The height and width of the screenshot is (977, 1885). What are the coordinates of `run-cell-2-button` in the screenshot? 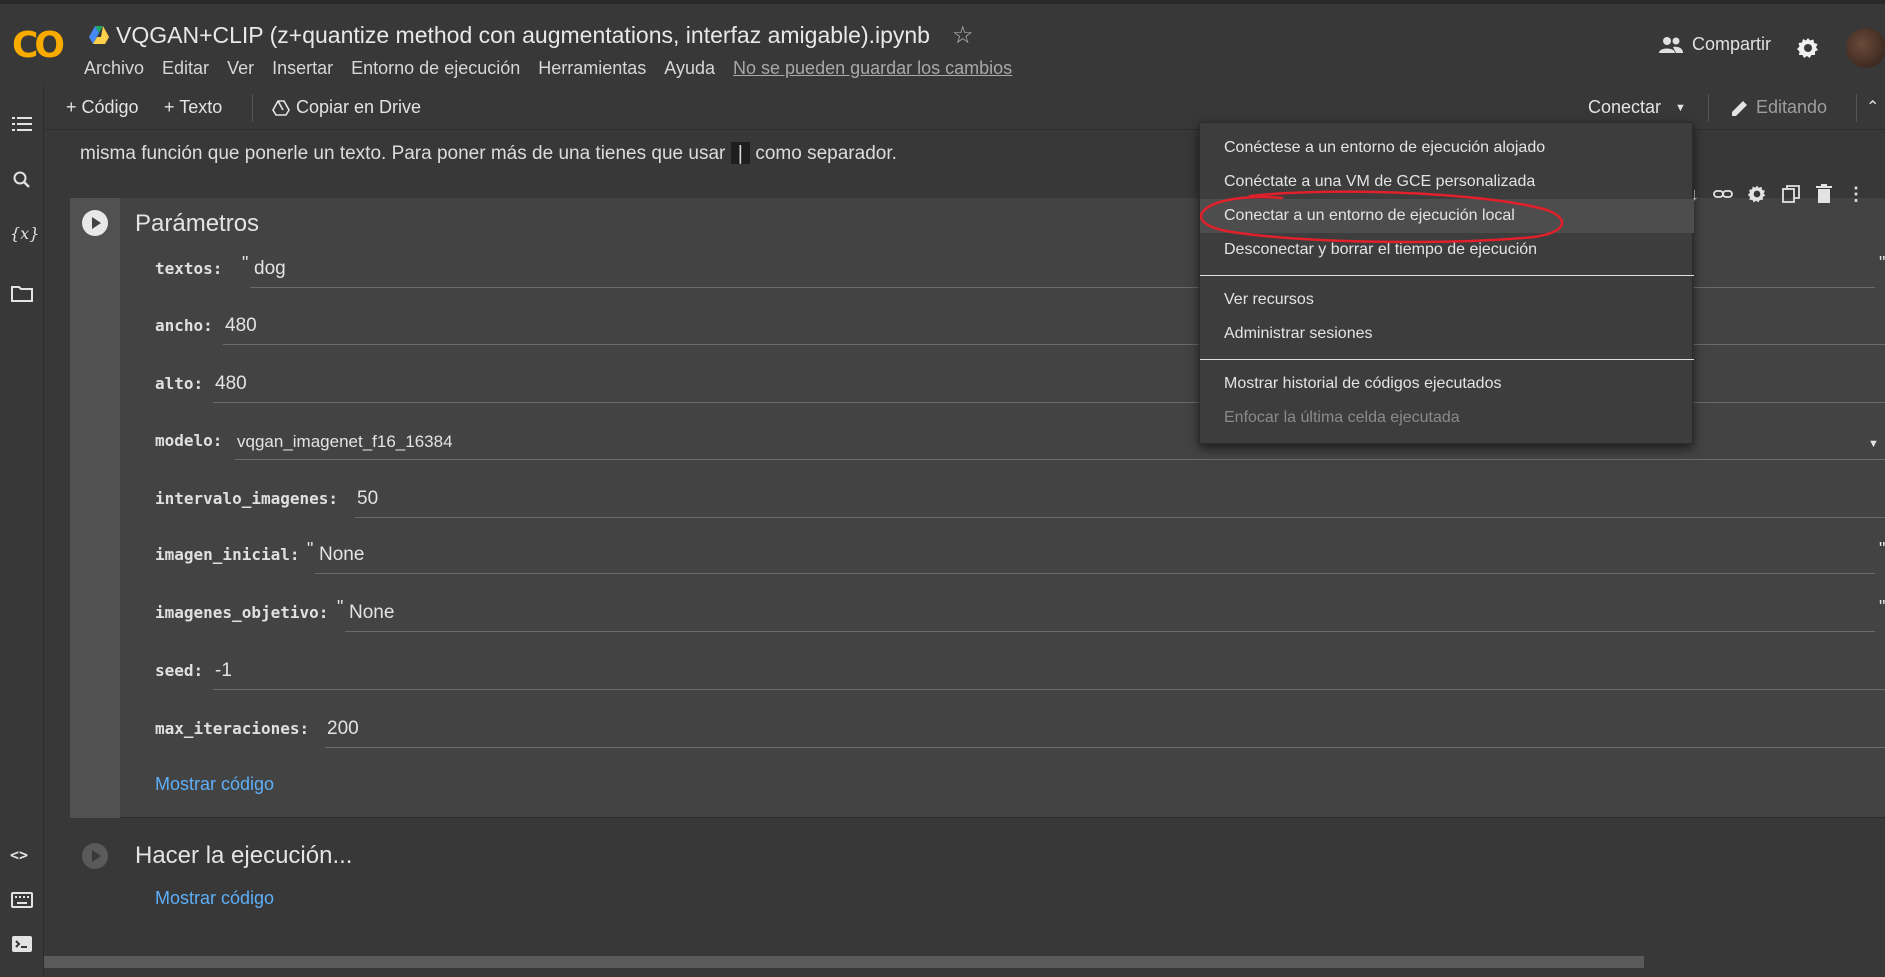 It's located at (95, 856).